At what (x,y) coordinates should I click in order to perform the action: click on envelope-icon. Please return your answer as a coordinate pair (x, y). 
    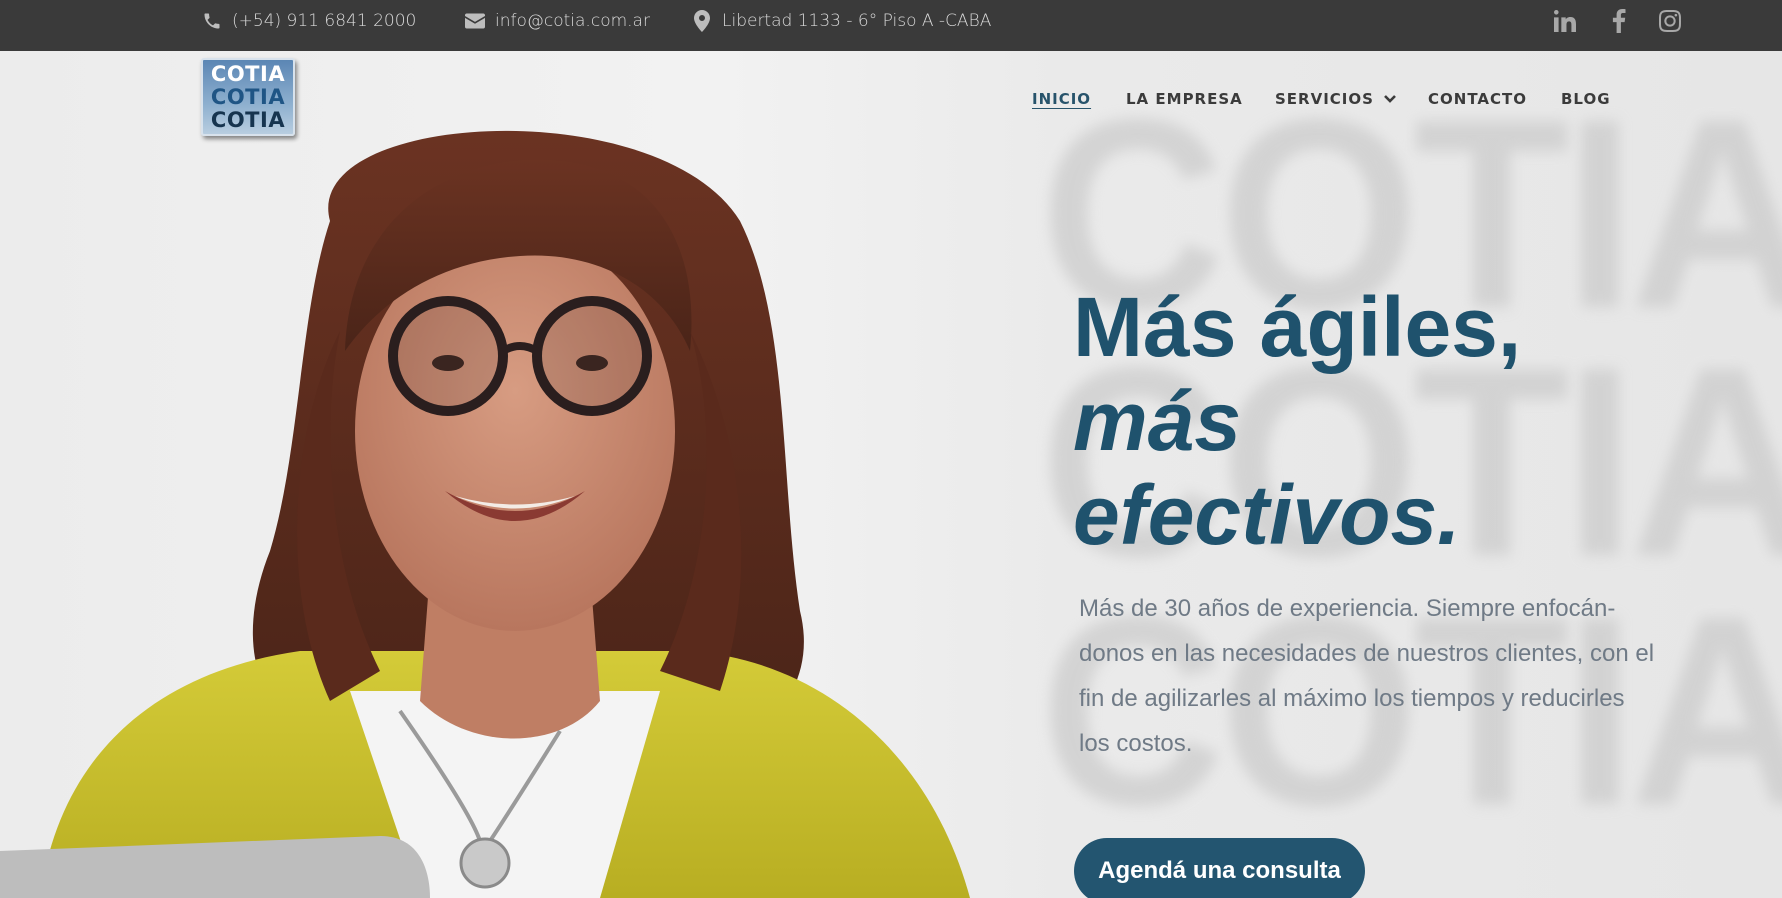
    Looking at the image, I should click on (475, 21).